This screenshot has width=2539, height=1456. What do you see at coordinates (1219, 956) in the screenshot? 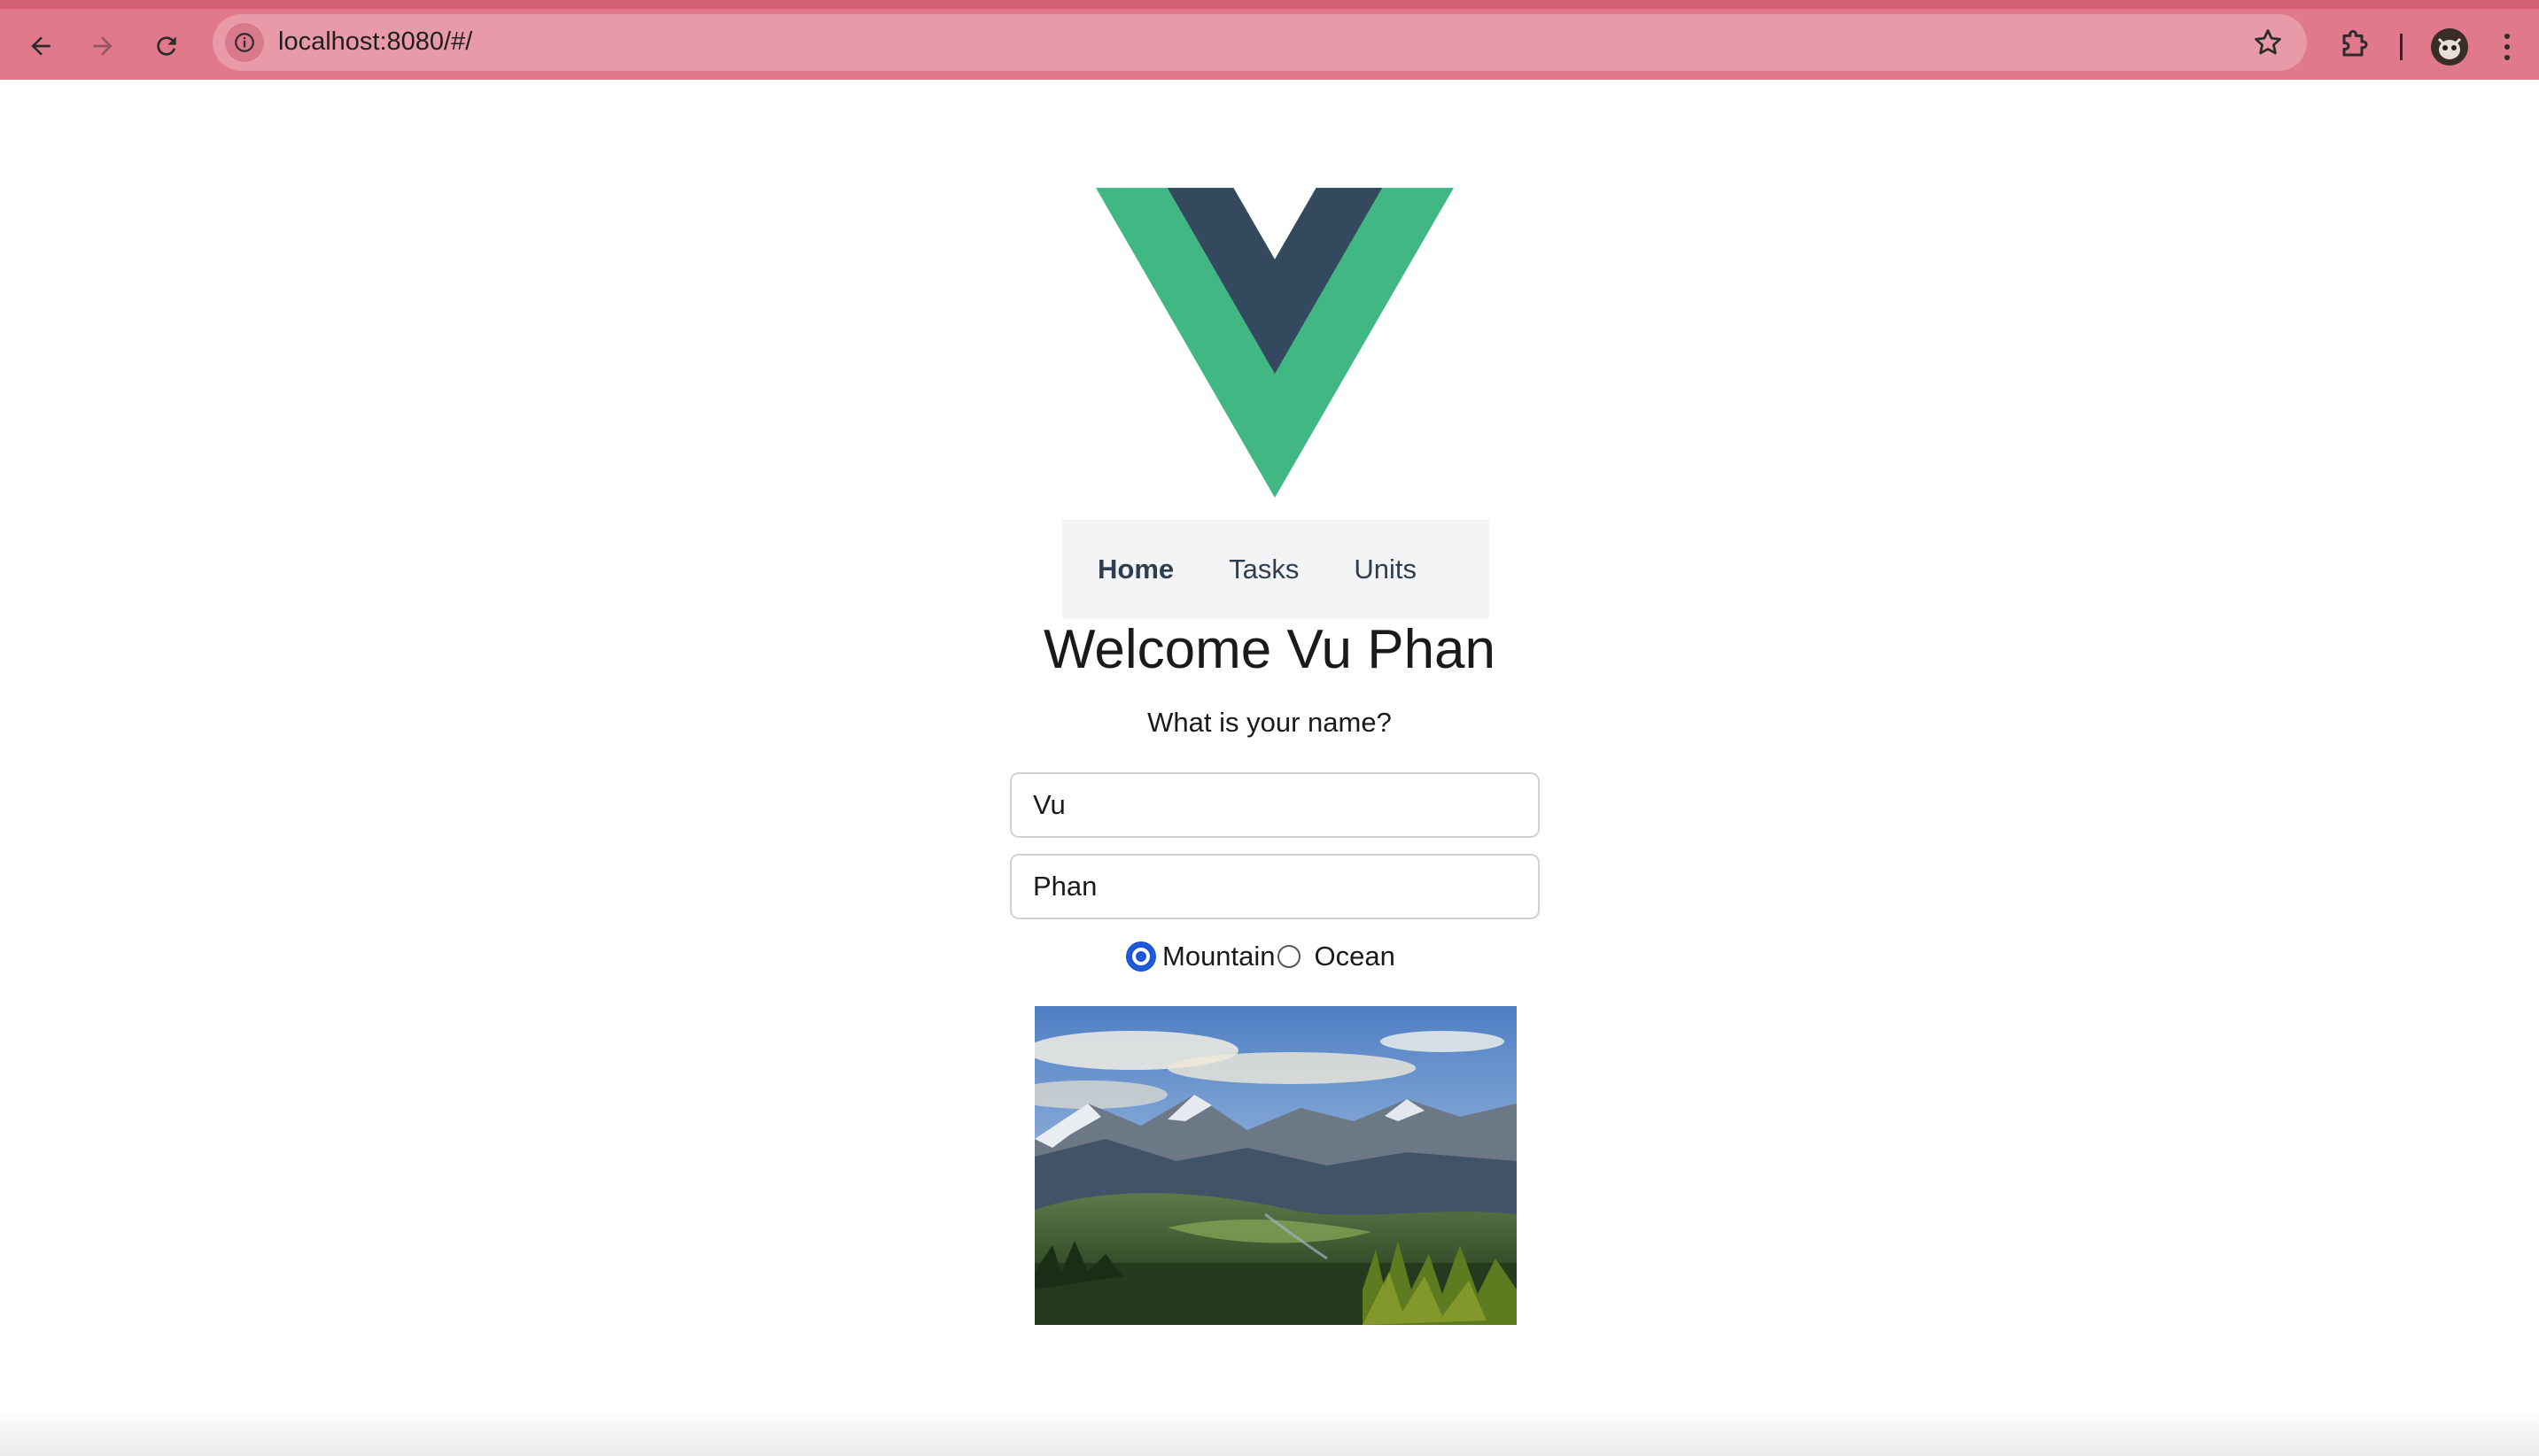
I see `mountain-radio-label: Mountain` at bounding box center [1219, 956].